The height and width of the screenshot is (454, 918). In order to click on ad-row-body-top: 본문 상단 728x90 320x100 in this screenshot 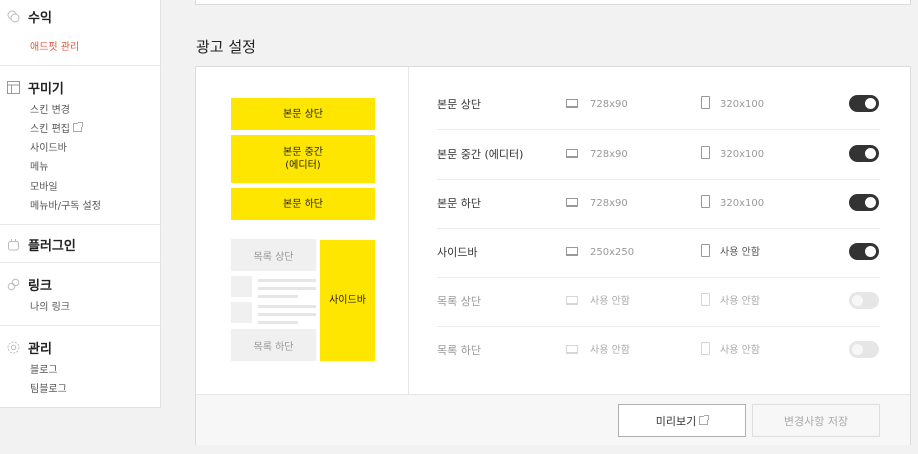, I will do `click(658, 105)`.